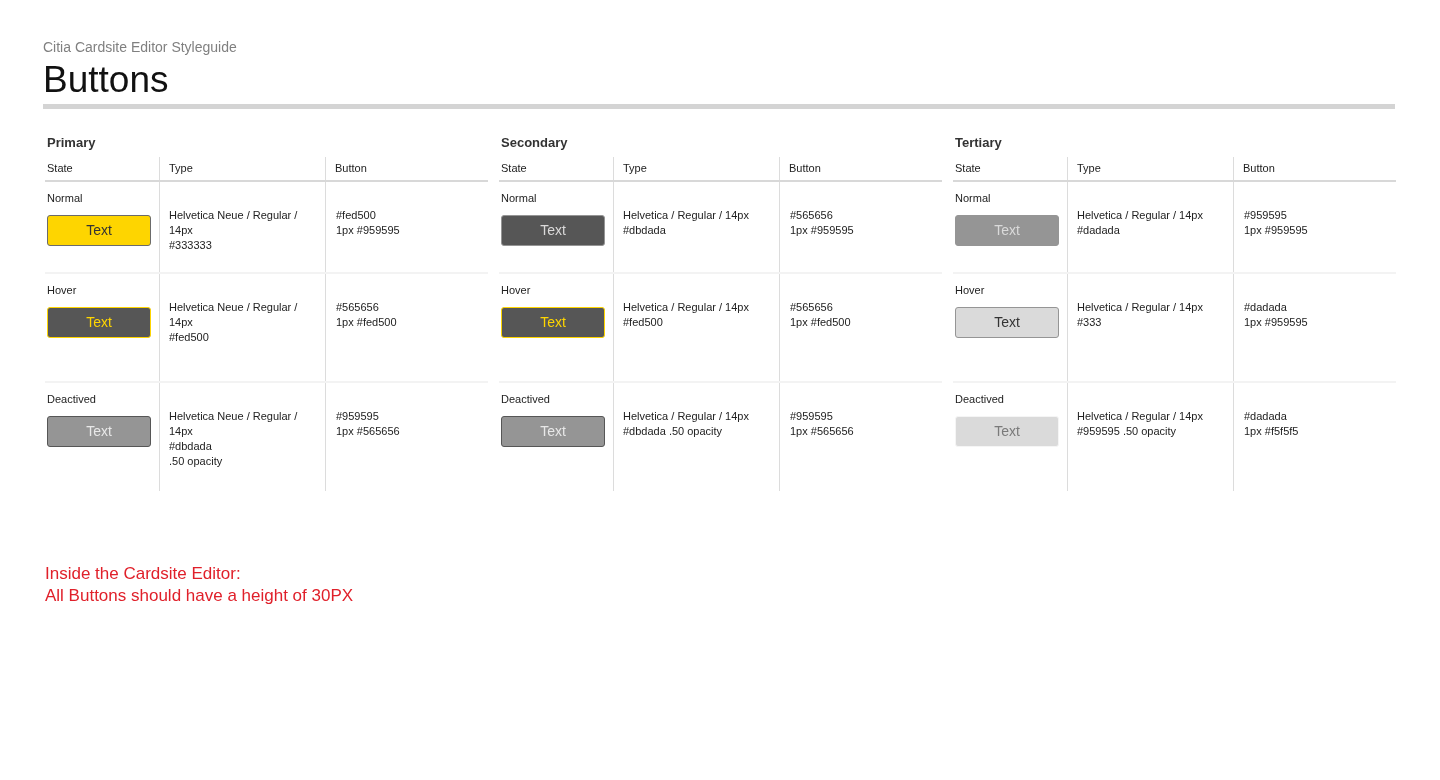 This screenshot has width=1440, height=780. What do you see at coordinates (368, 223) in the screenshot?
I see `button-spec: #fed500 1px #959595` at bounding box center [368, 223].